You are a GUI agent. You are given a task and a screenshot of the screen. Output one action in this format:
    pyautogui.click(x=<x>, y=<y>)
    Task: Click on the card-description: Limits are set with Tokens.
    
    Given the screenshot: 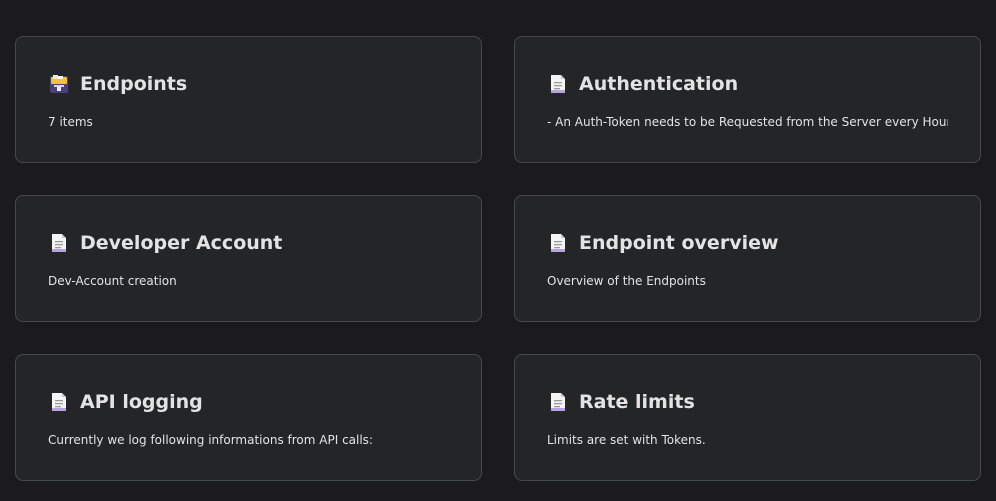 What is the action you would take?
    pyautogui.click(x=626, y=440)
    